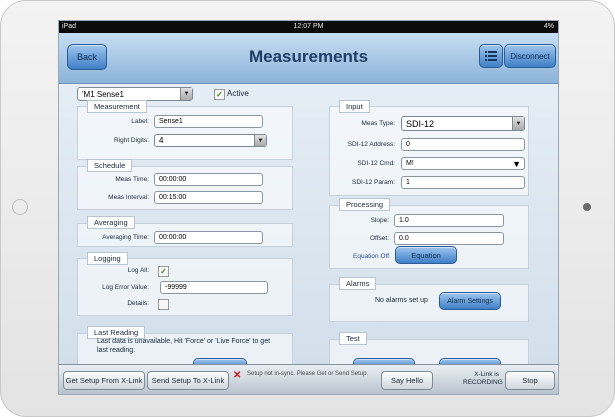  What do you see at coordinates (463, 123) in the screenshot?
I see `meas-type-select: SDI-12 ▼` at bounding box center [463, 123].